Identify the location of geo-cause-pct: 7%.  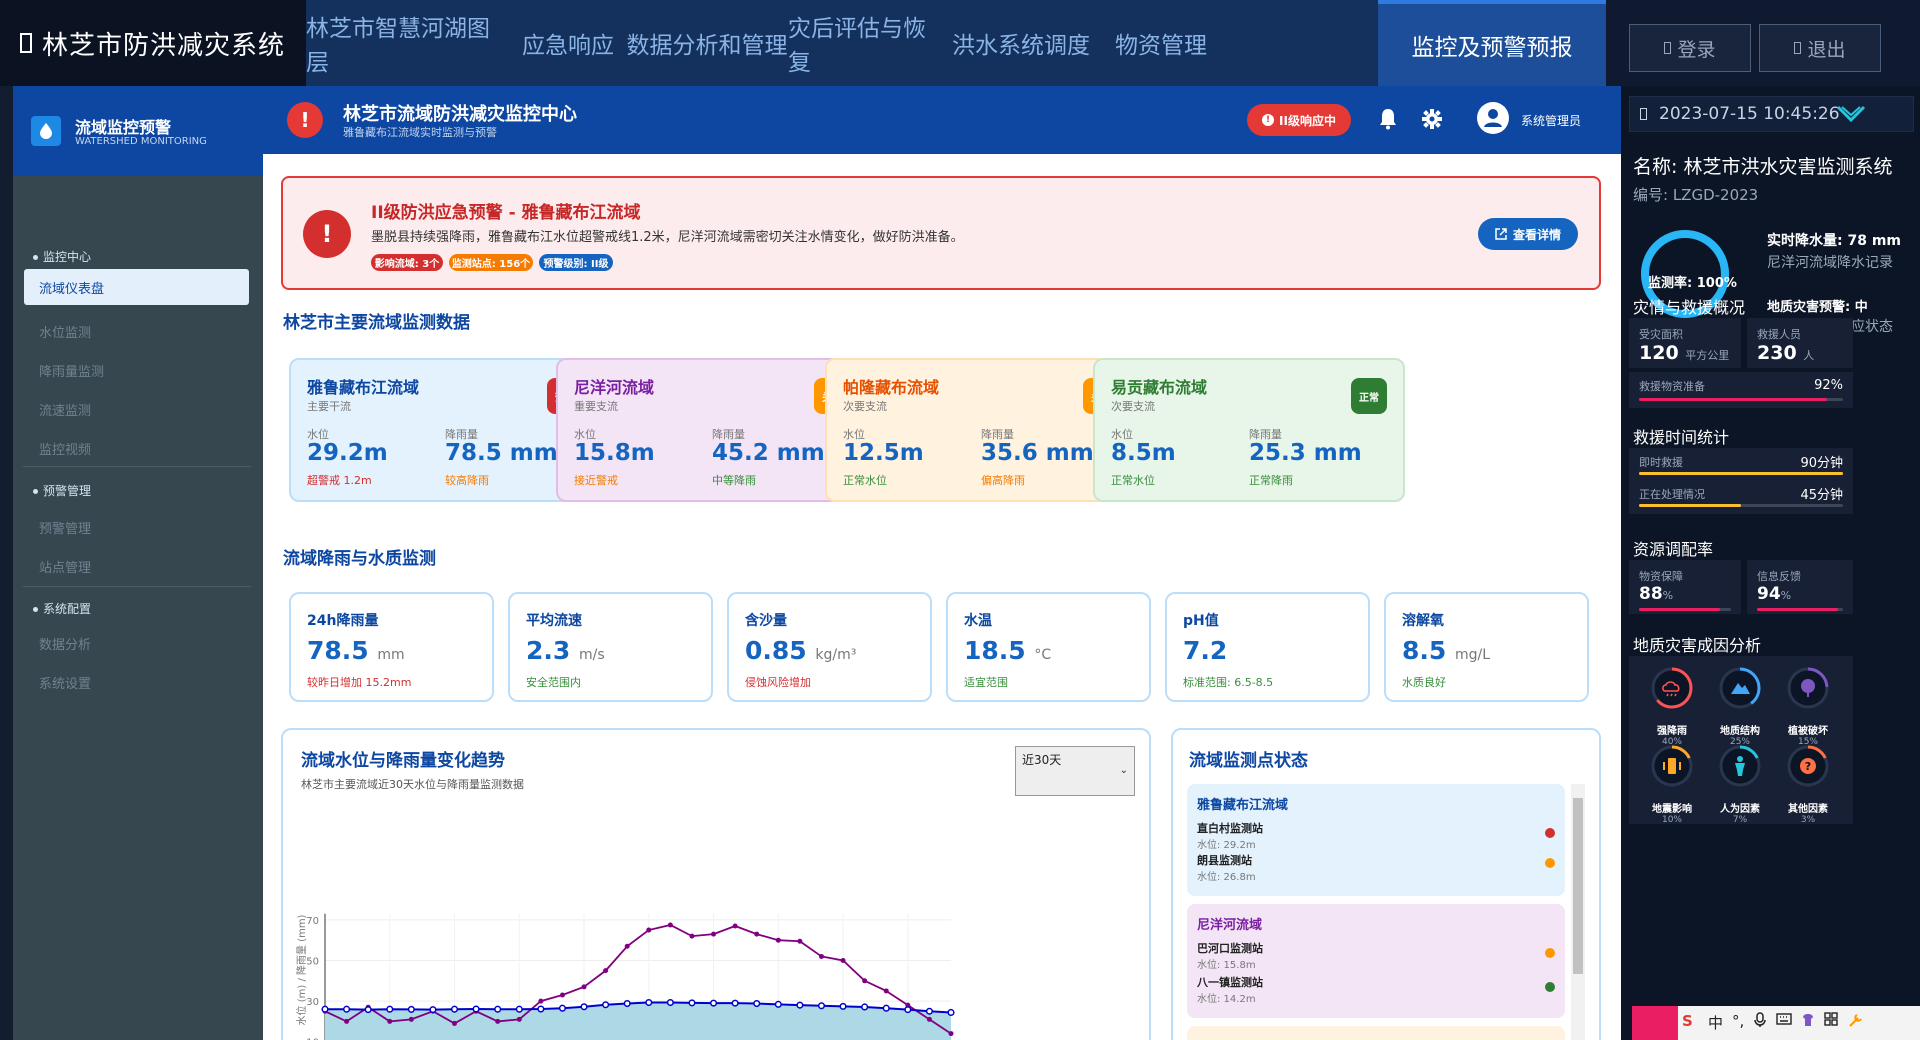
(1740, 820).